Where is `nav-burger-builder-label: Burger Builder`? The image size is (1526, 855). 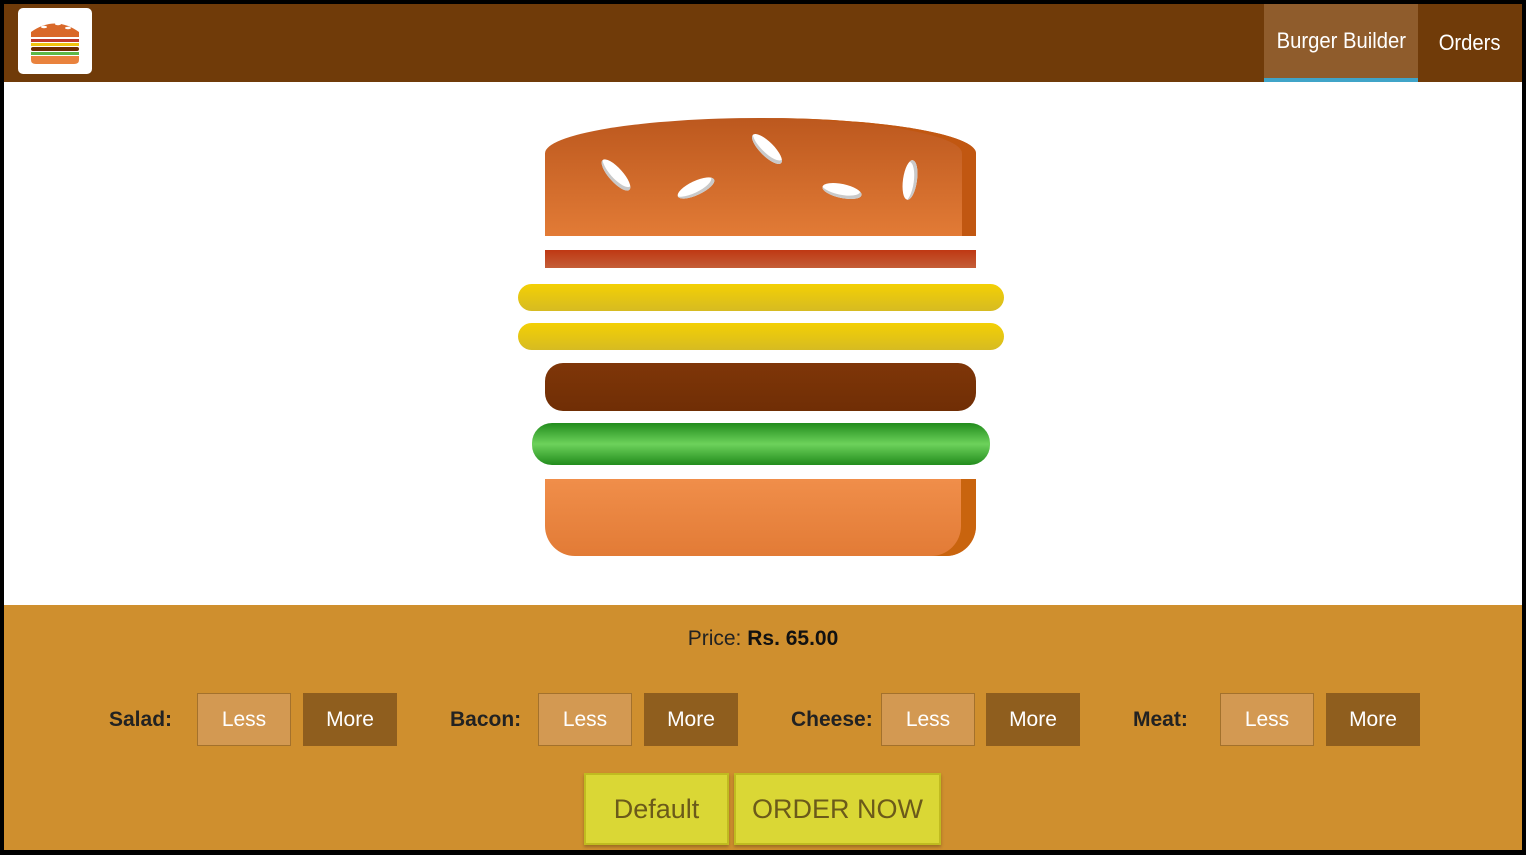
nav-burger-builder-label: Burger Builder is located at coordinates (1341, 40).